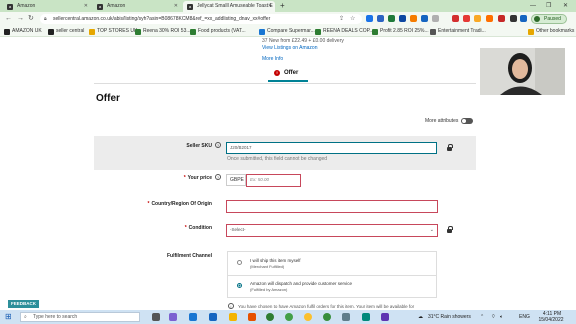 Image resolution: width=576 pixels, height=324 pixels. What do you see at coordinates (493, 317) in the screenshot?
I see `network-icon: ⌔` at bounding box center [493, 317].